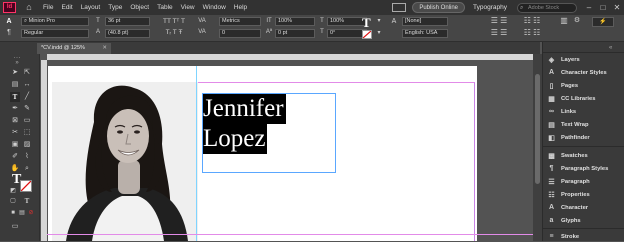 This screenshot has height=242, width=624. I want to click on tracking-icon: VA, so click(202, 32).